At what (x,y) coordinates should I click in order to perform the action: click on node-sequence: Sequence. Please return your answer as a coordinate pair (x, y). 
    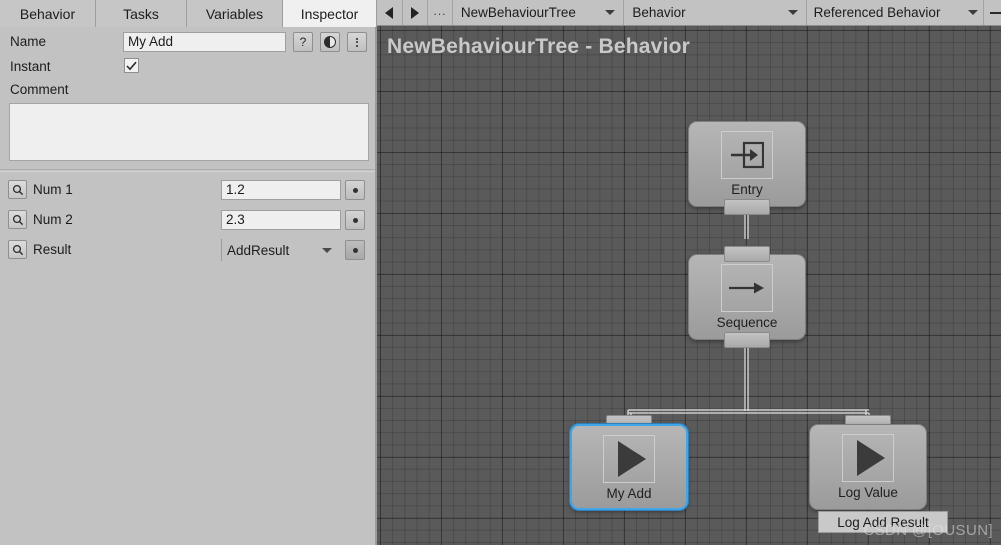
    Looking at the image, I should click on (747, 297).